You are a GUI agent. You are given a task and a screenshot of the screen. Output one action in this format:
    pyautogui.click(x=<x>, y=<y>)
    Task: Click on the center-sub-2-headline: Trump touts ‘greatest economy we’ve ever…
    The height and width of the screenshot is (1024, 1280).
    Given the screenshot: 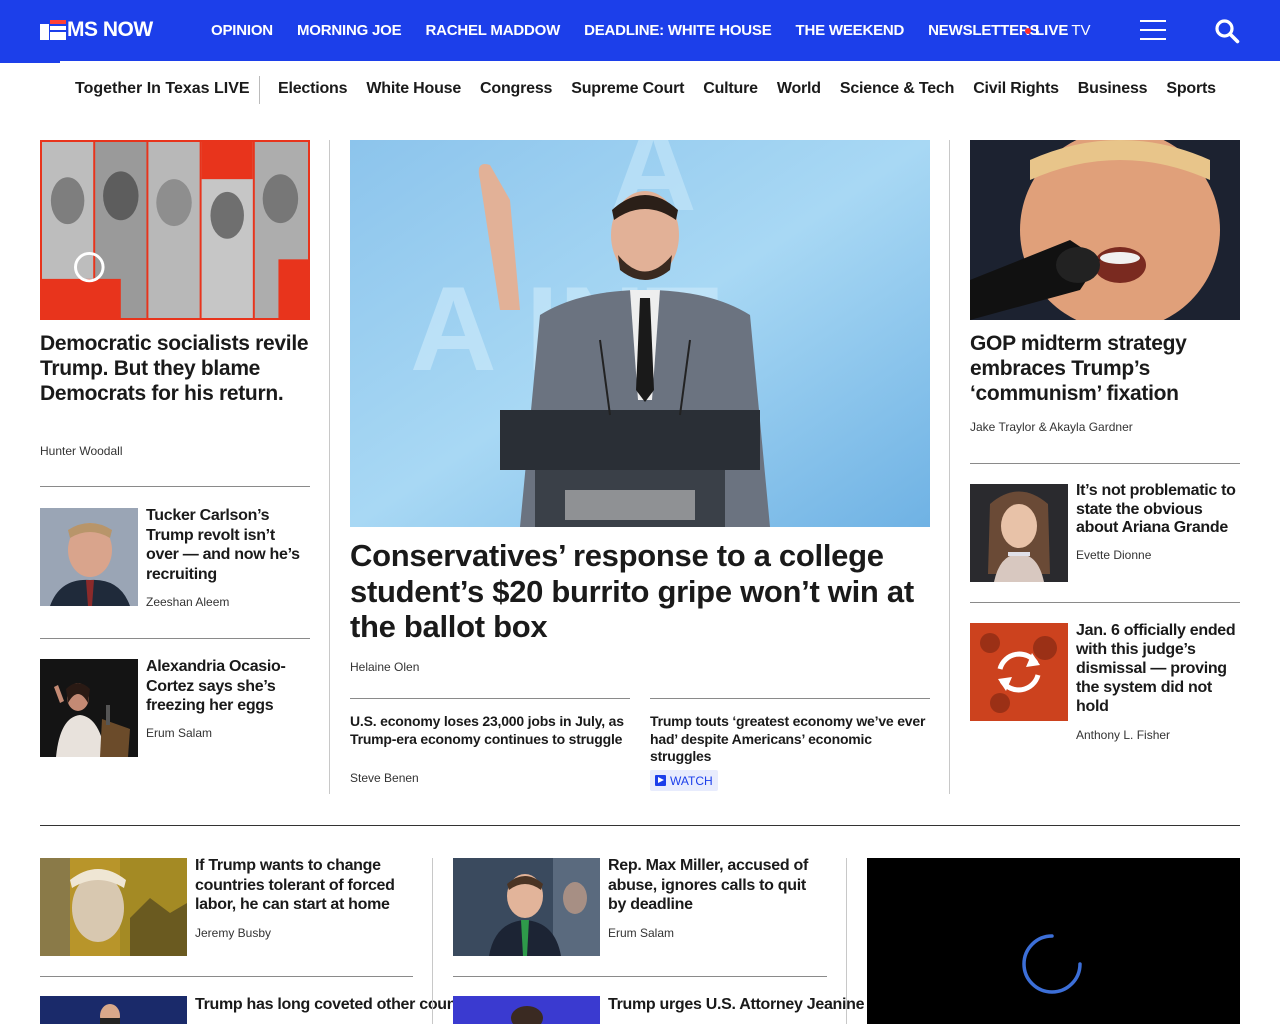 What is the action you would take?
    pyautogui.click(x=790, y=739)
    